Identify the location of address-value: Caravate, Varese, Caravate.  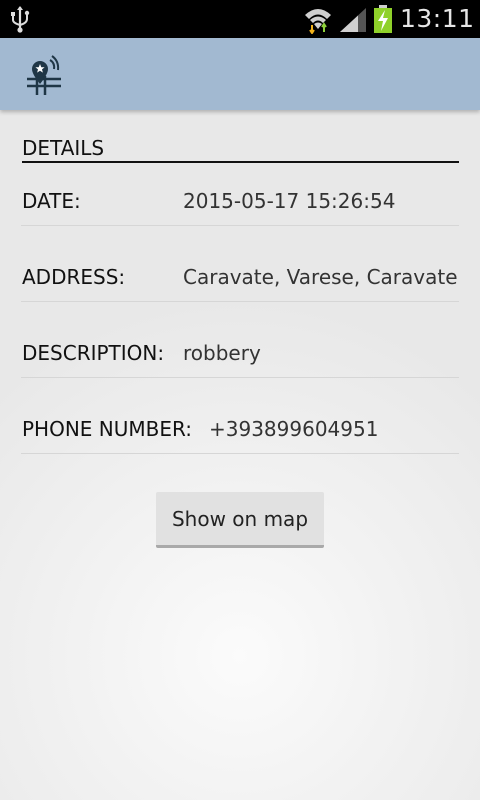
(320, 277).